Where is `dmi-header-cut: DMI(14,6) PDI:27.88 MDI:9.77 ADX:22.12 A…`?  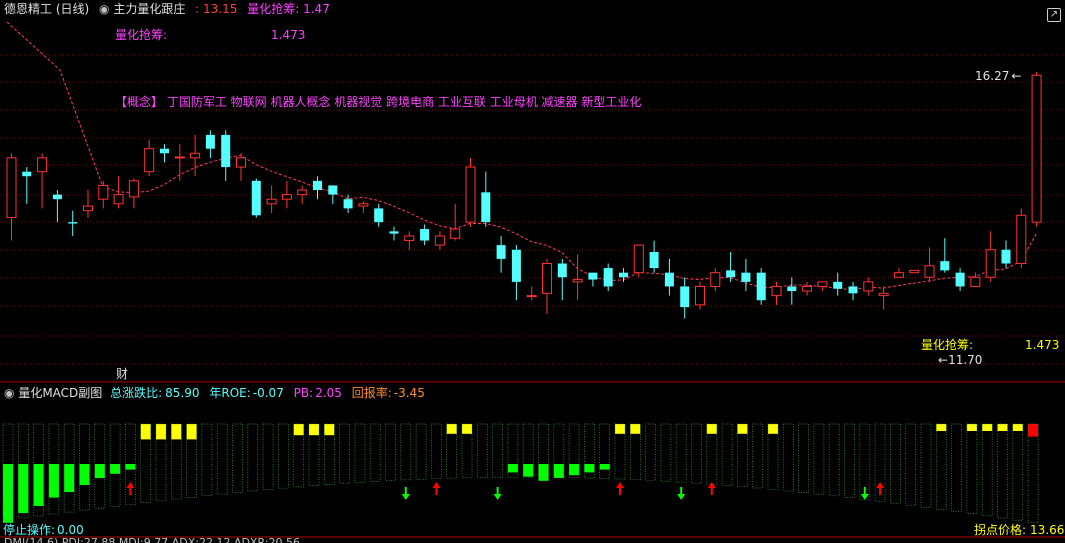 dmi-header-cut: DMI(14,6) PDI:27.88 MDI:9.77 ADX:22.12 A… is located at coordinates (152, 540).